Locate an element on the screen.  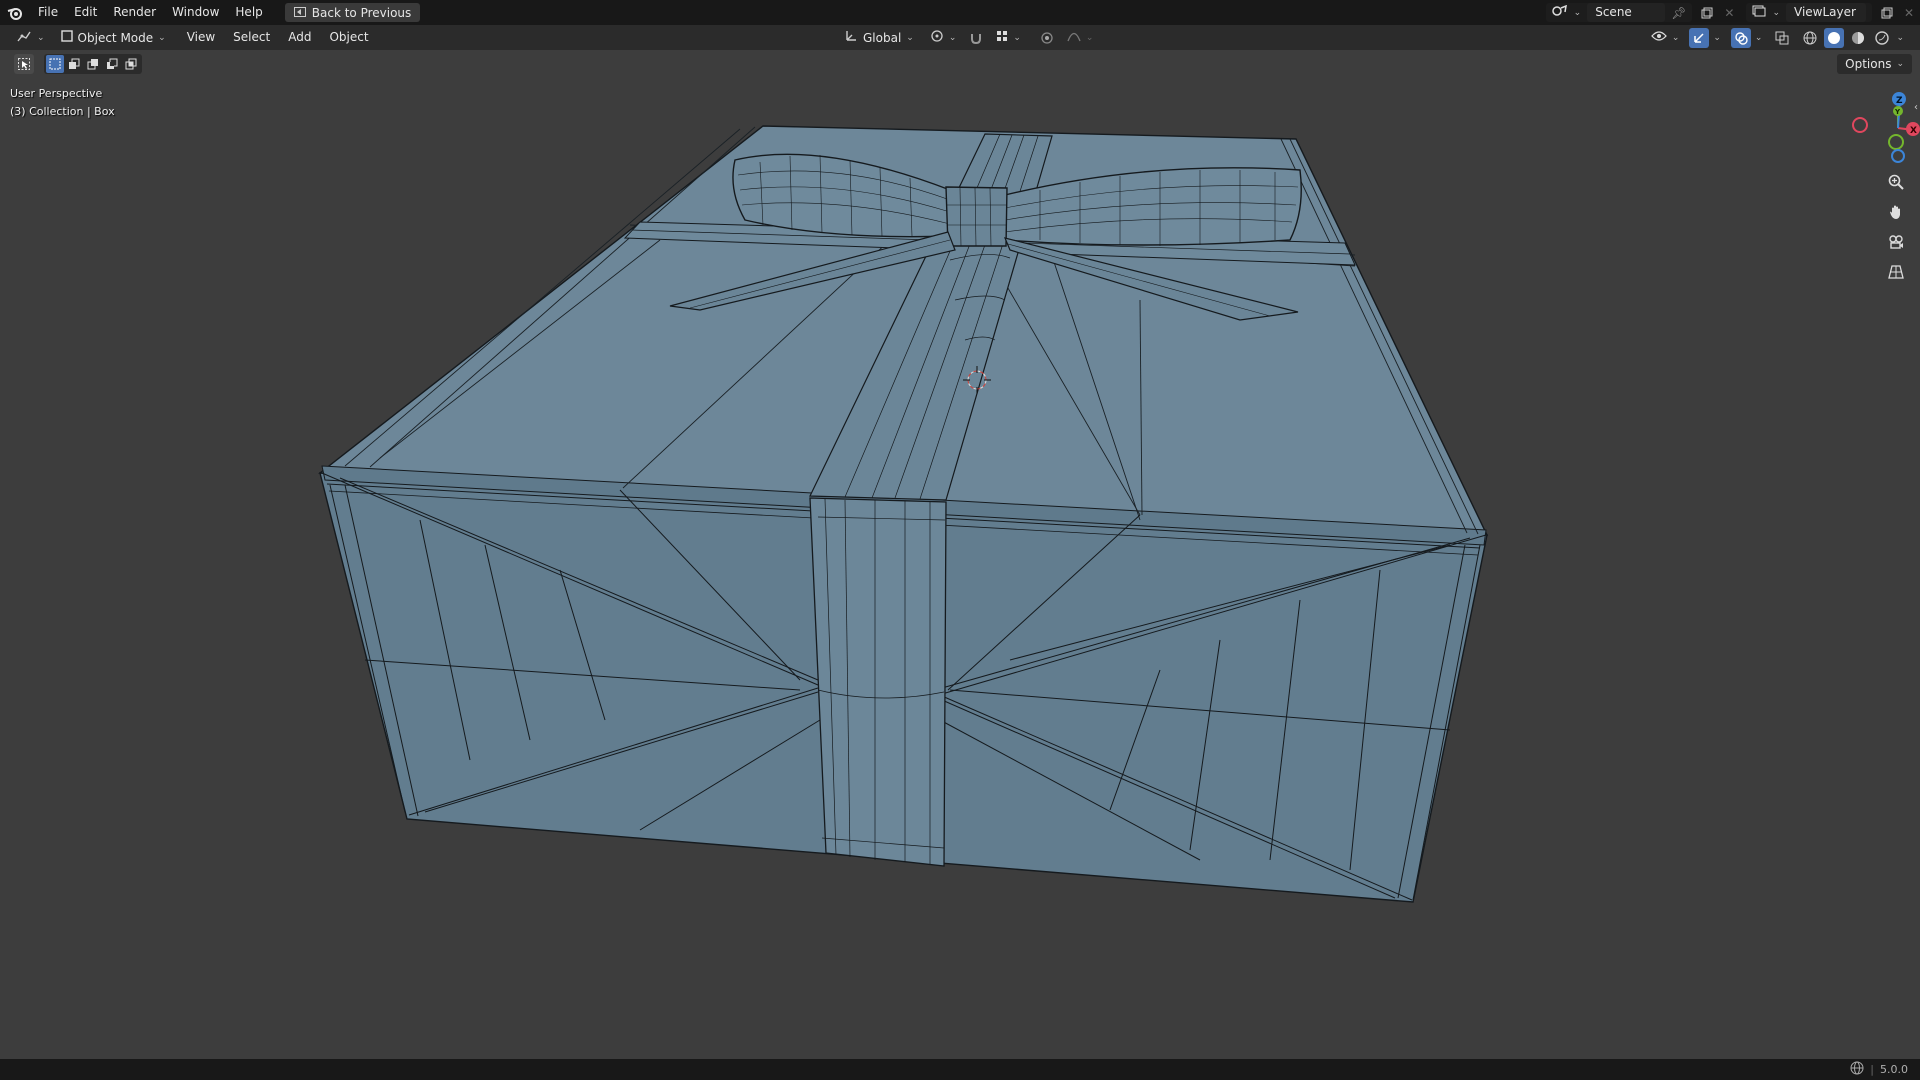
xray-toggle-icon is located at coordinates (1782, 38).